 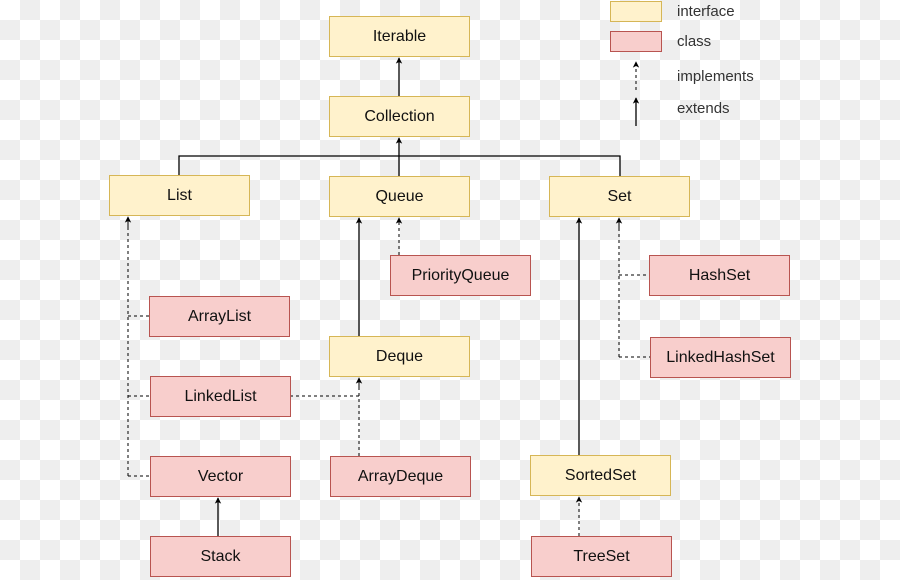 I want to click on node-sortedset: SortedSet, so click(x=600, y=475).